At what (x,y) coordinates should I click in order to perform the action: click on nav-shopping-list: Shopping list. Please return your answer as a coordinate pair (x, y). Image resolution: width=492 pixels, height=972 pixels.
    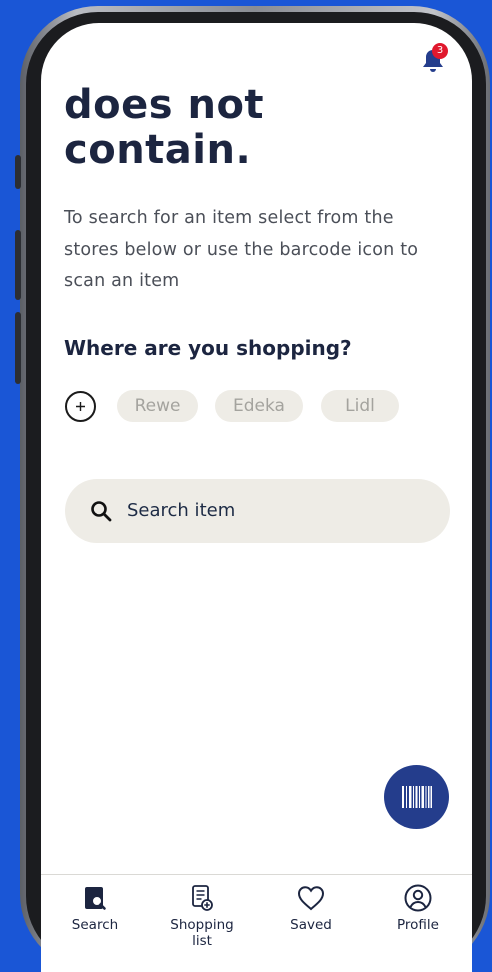
    Looking at the image, I should click on (202, 916).